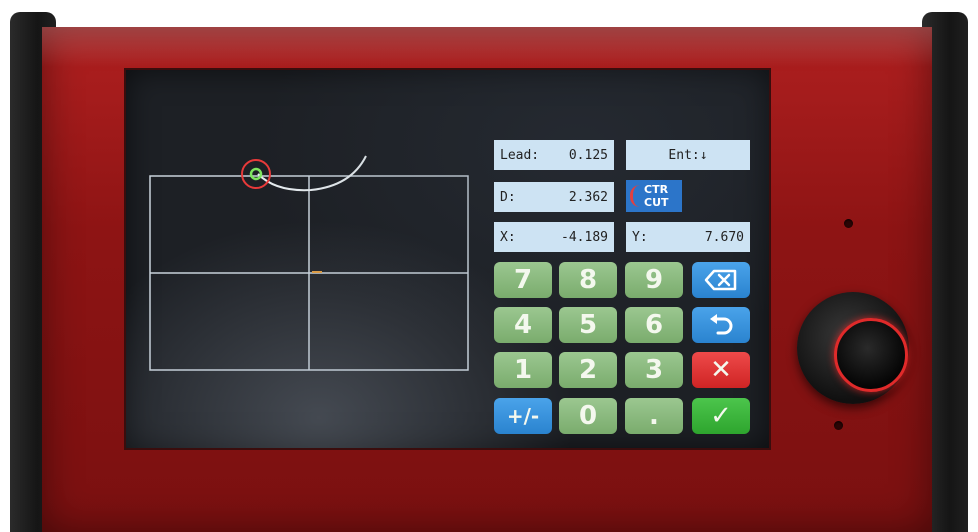 The image size is (978, 532). I want to click on path-preview, so click(309, 263).